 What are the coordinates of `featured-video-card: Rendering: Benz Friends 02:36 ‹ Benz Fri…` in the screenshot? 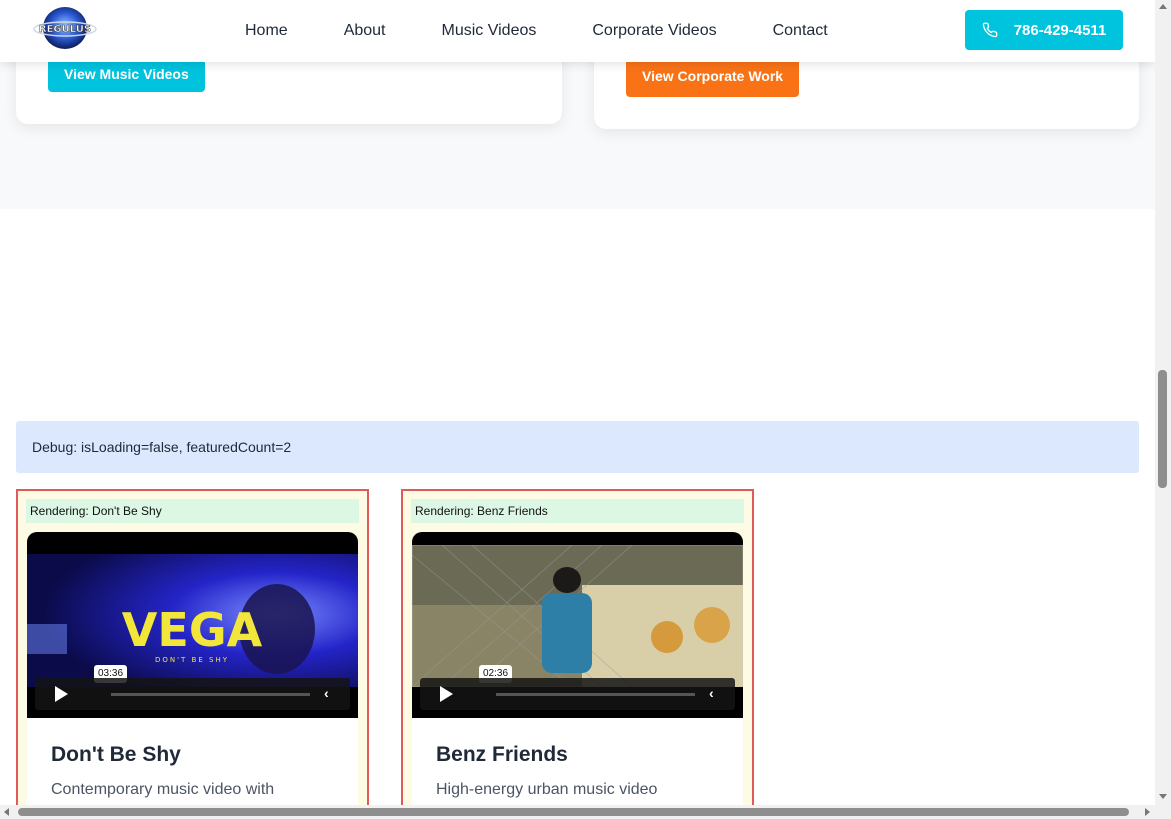 It's located at (577, 647).